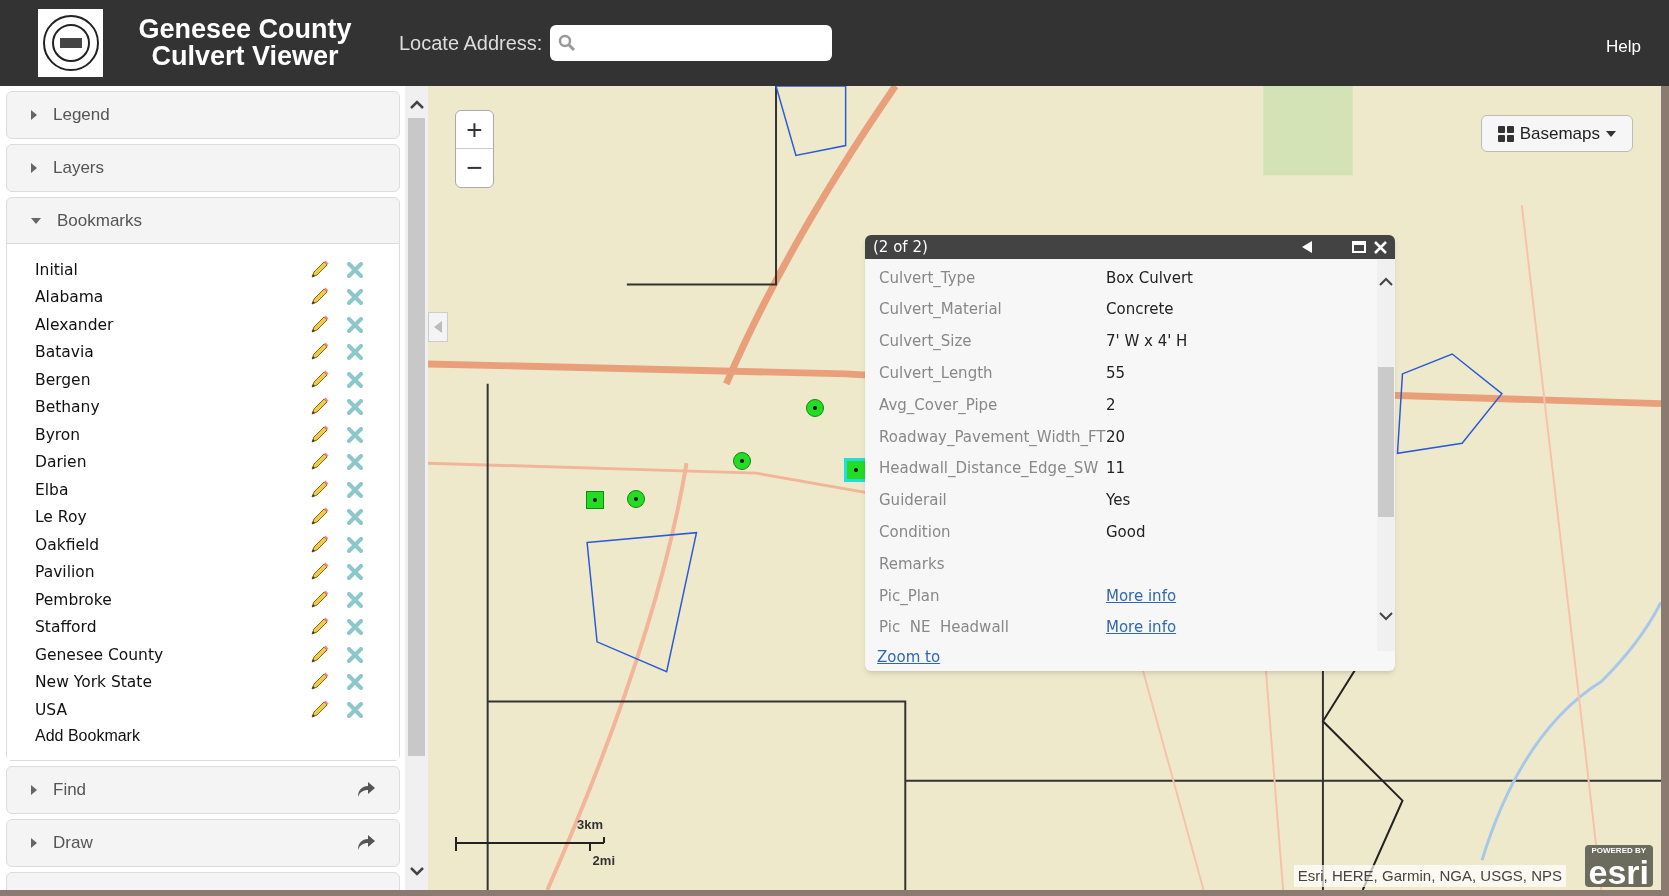  I want to click on bookmark-item: Initial, so click(172, 270).